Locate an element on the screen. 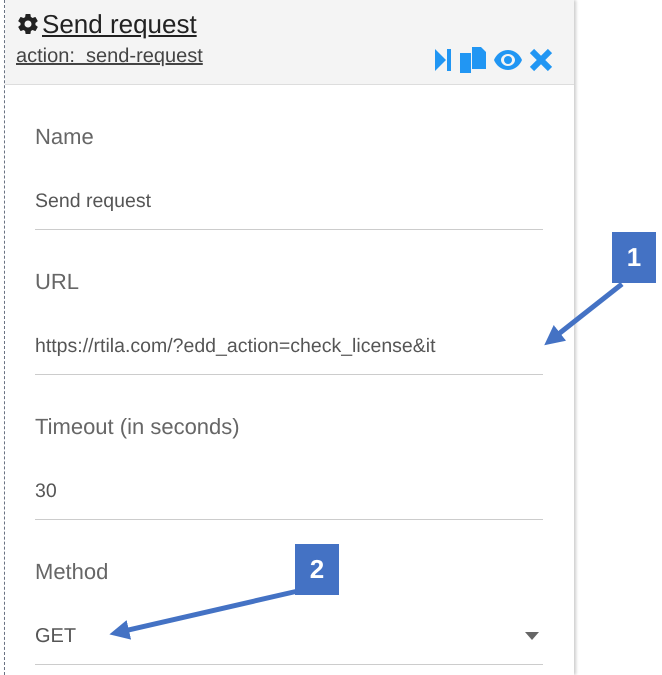 This screenshot has width=662, height=675. caret-icon is located at coordinates (532, 636).